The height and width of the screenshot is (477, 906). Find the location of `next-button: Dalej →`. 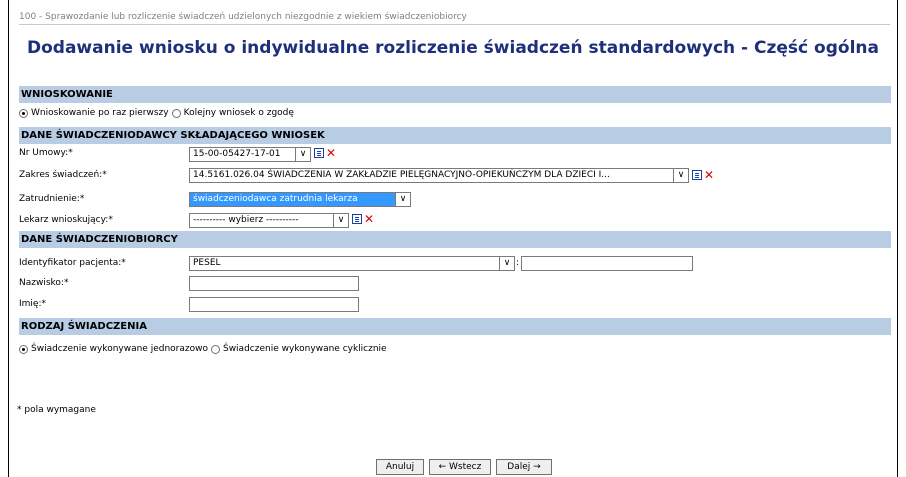

next-button: Dalej → is located at coordinates (524, 467).